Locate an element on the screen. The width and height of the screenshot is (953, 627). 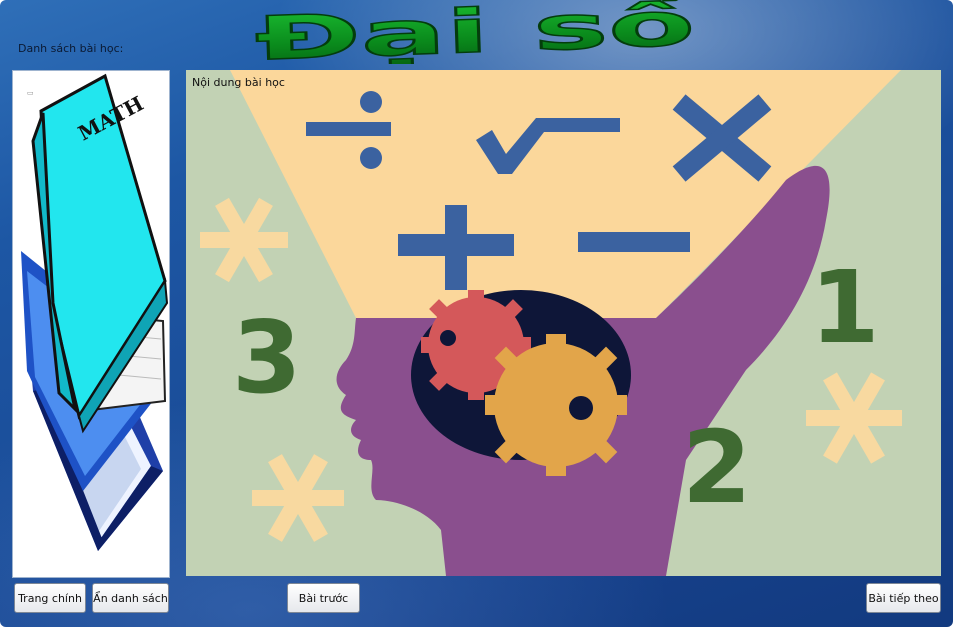
number-2: 2 is located at coordinates (717, 467).